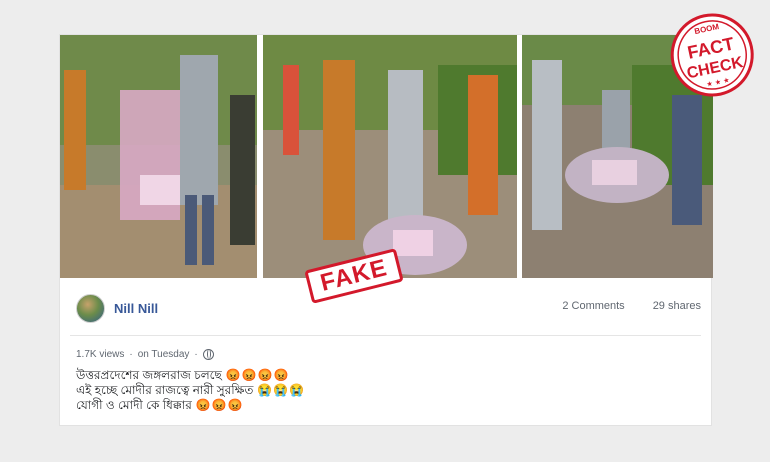  I want to click on post-time: on Tuesday, so click(164, 354).